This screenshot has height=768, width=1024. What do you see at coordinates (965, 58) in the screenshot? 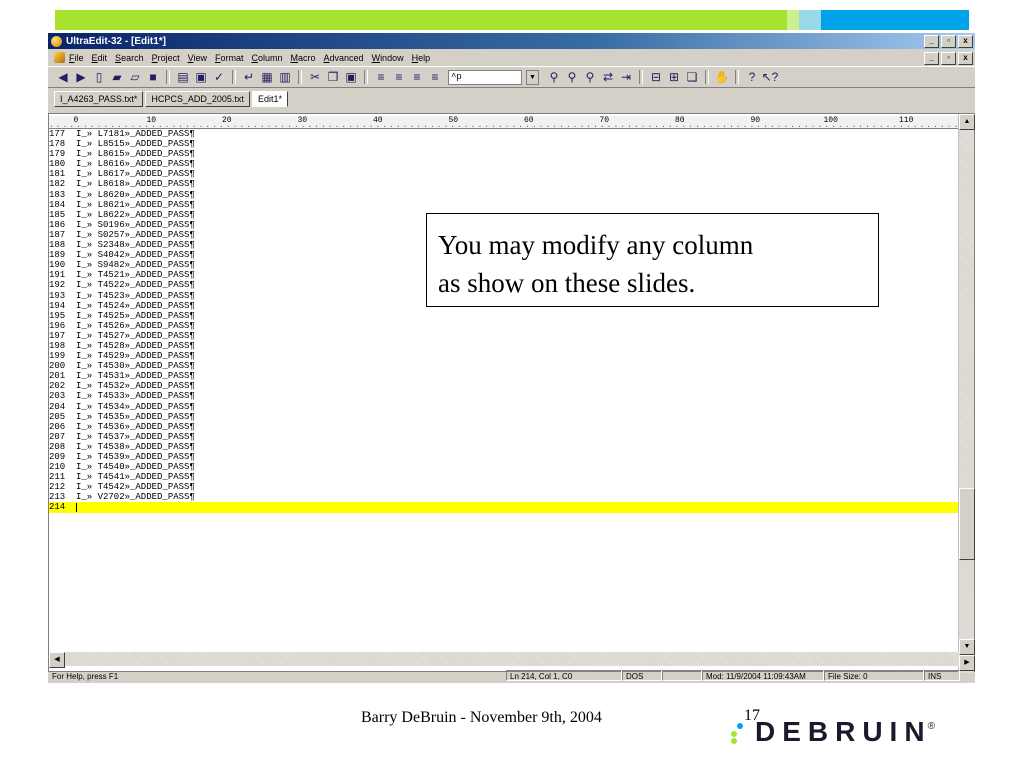
I see `doc-close-button: x` at bounding box center [965, 58].